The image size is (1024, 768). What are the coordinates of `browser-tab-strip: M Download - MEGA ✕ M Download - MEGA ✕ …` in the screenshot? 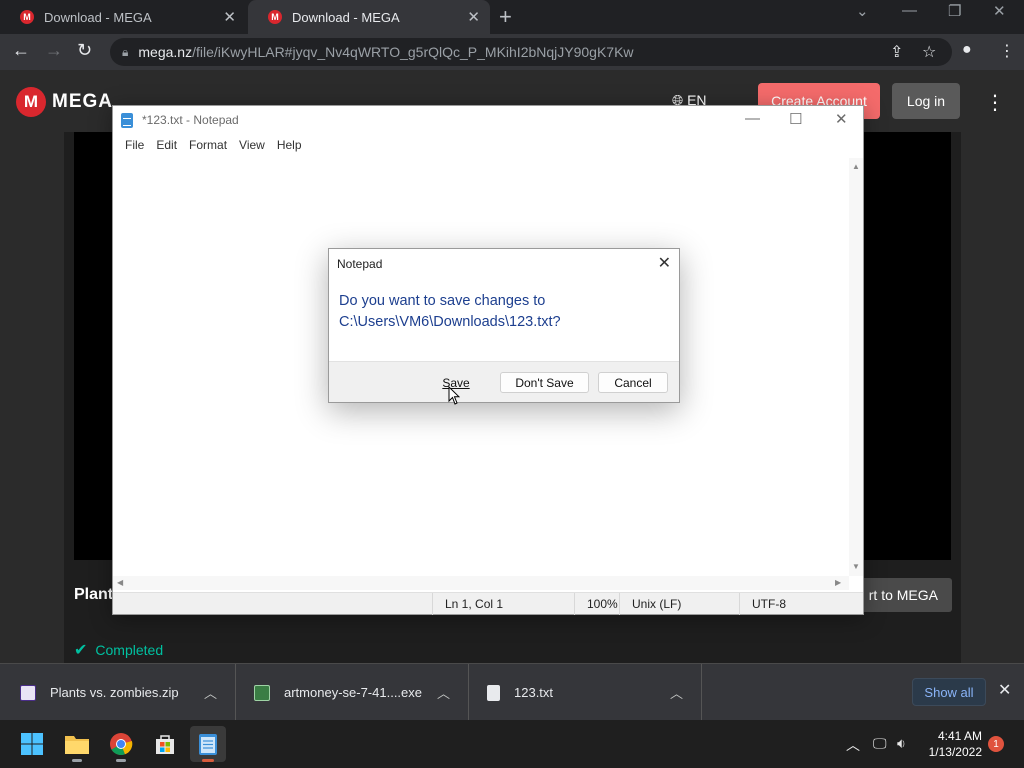 It's located at (512, 17).